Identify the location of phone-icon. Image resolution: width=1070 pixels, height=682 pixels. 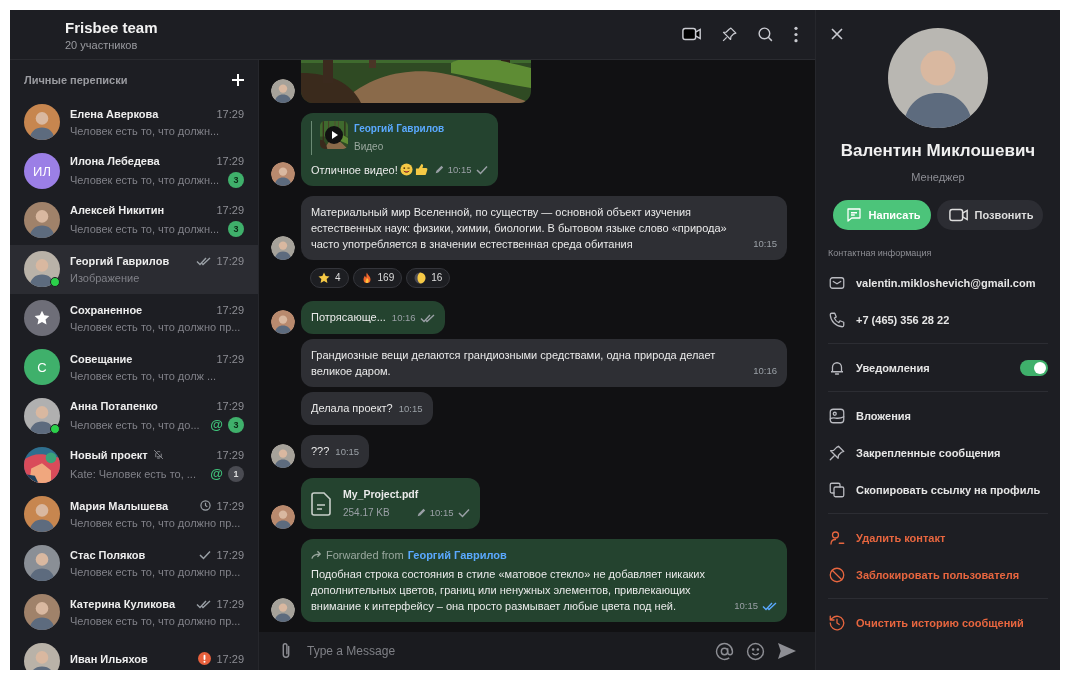
(837, 319).